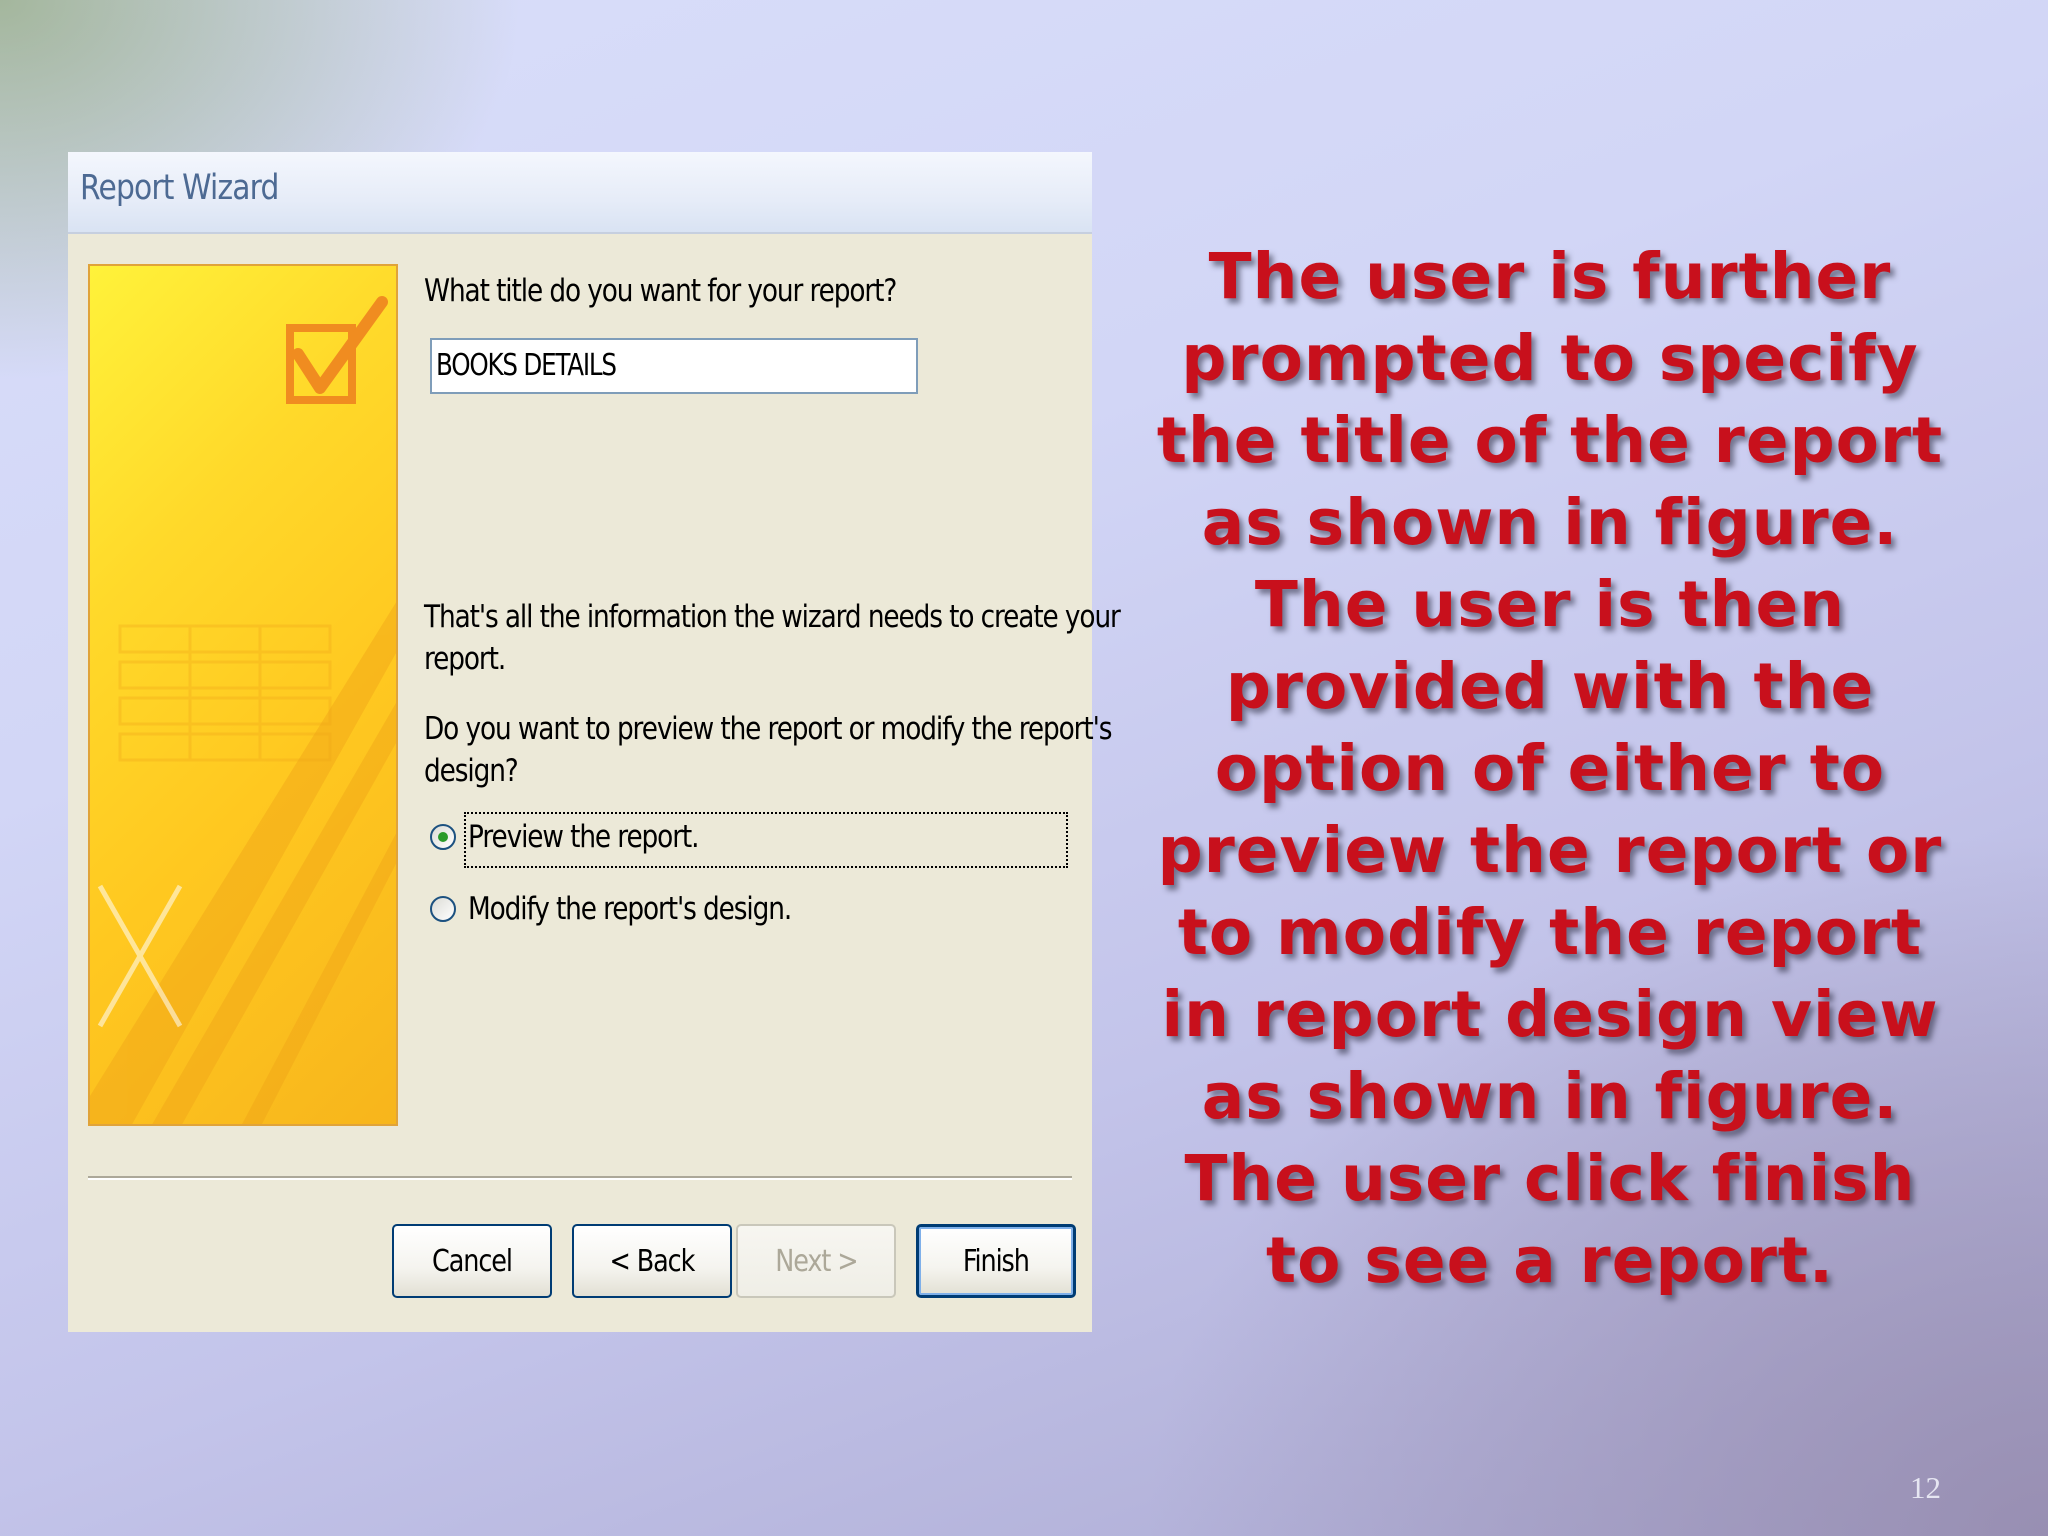 This screenshot has width=2048, height=1536. Describe the element at coordinates (660, 291) in the screenshot. I see `title-question-label: What title do you want for your report?` at that location.